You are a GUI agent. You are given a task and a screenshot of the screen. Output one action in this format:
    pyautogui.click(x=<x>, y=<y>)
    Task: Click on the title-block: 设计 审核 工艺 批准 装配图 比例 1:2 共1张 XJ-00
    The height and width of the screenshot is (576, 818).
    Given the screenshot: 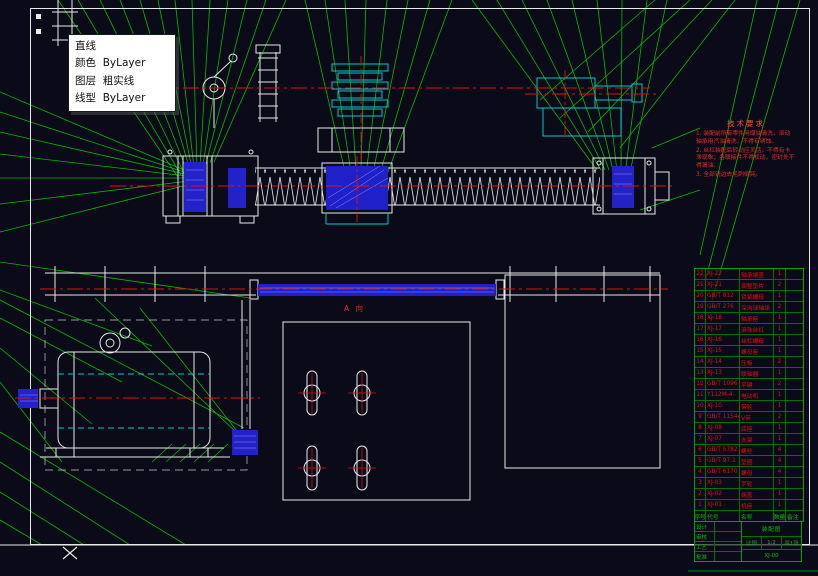 What is the action you would take?
    pyautogui.click(x=748, y=541)
    